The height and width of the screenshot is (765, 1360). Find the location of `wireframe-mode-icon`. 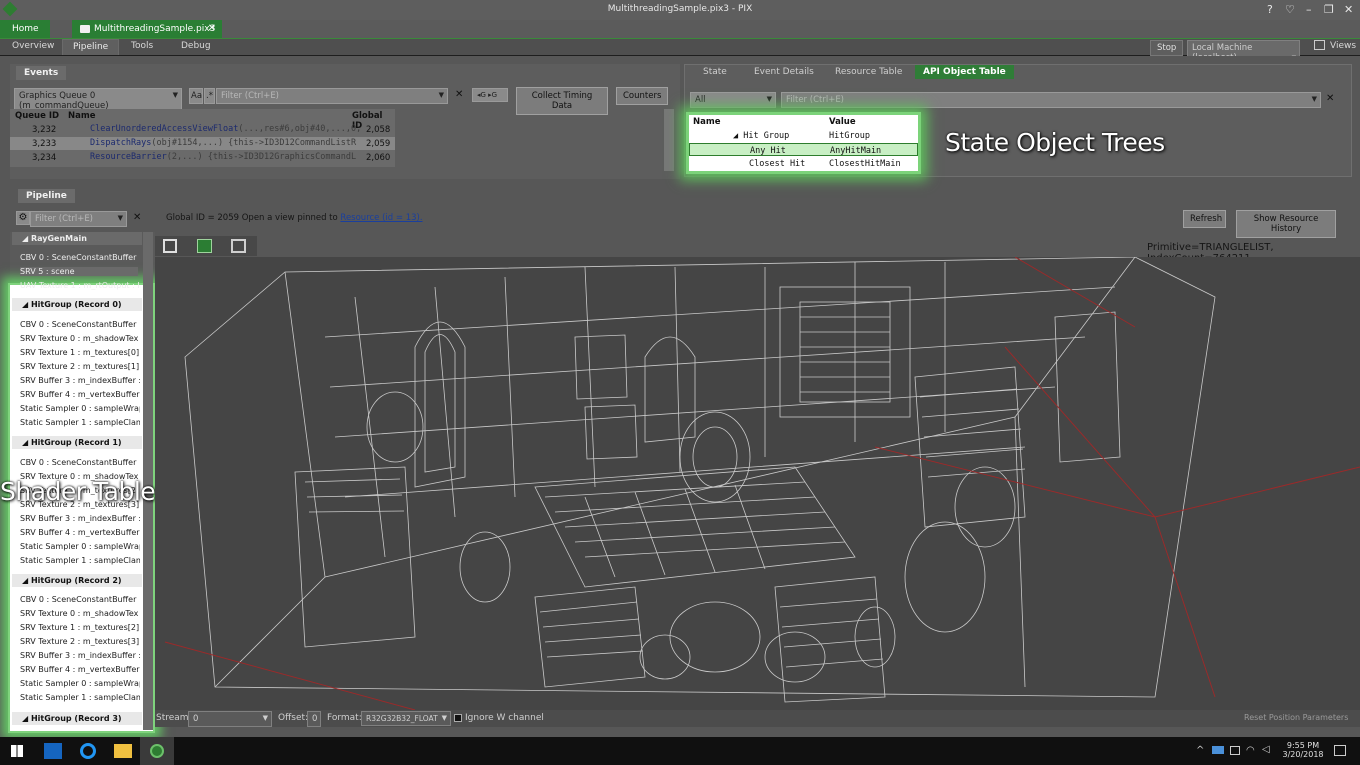

wireframe-mode-icon is located at coordinates (238, 246).